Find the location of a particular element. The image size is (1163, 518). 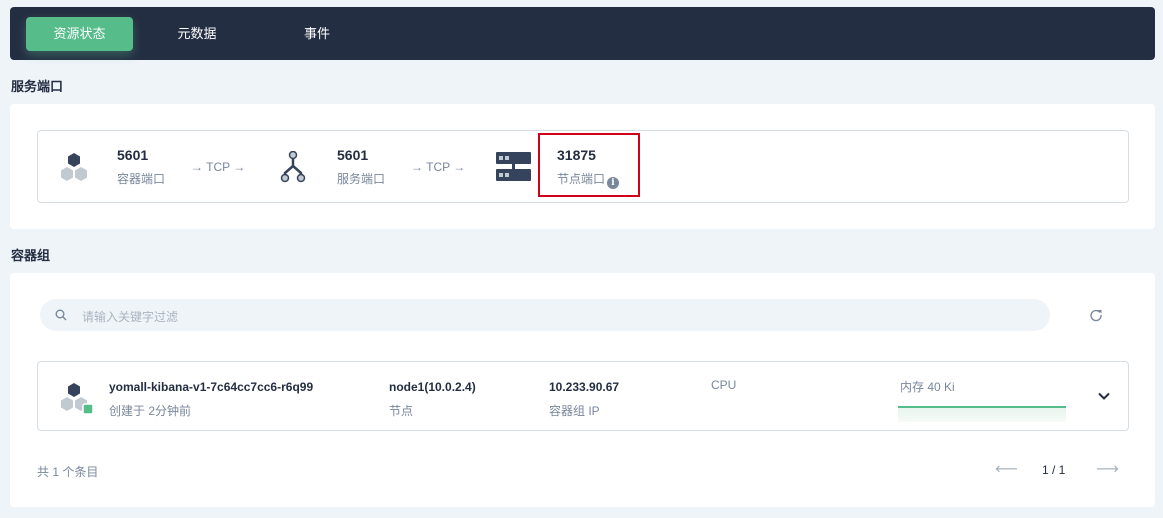

service-ports-title: 服务端口 is located at coordinates (37, 86).